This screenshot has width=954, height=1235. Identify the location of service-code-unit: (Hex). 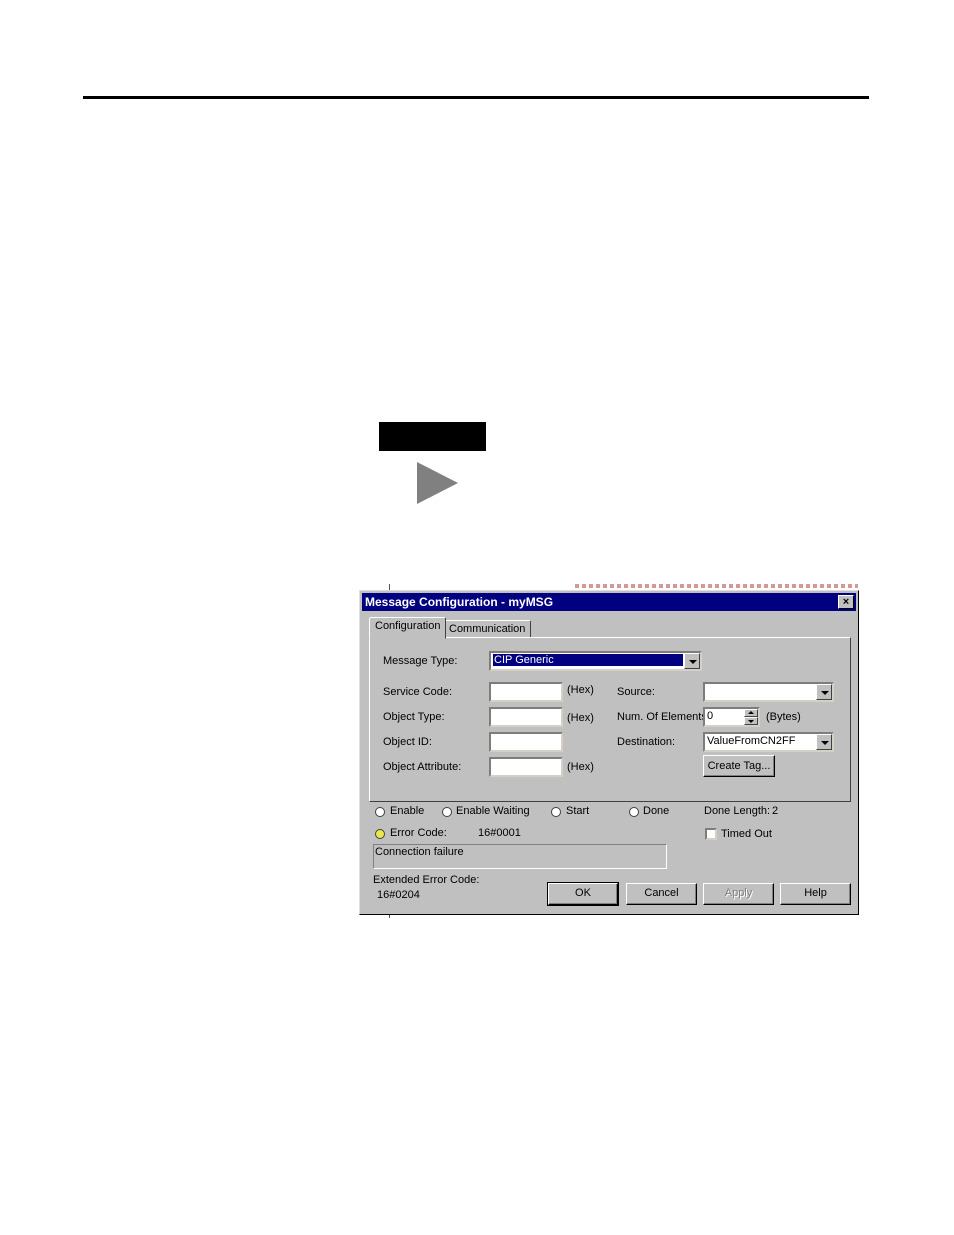
(580, 690).